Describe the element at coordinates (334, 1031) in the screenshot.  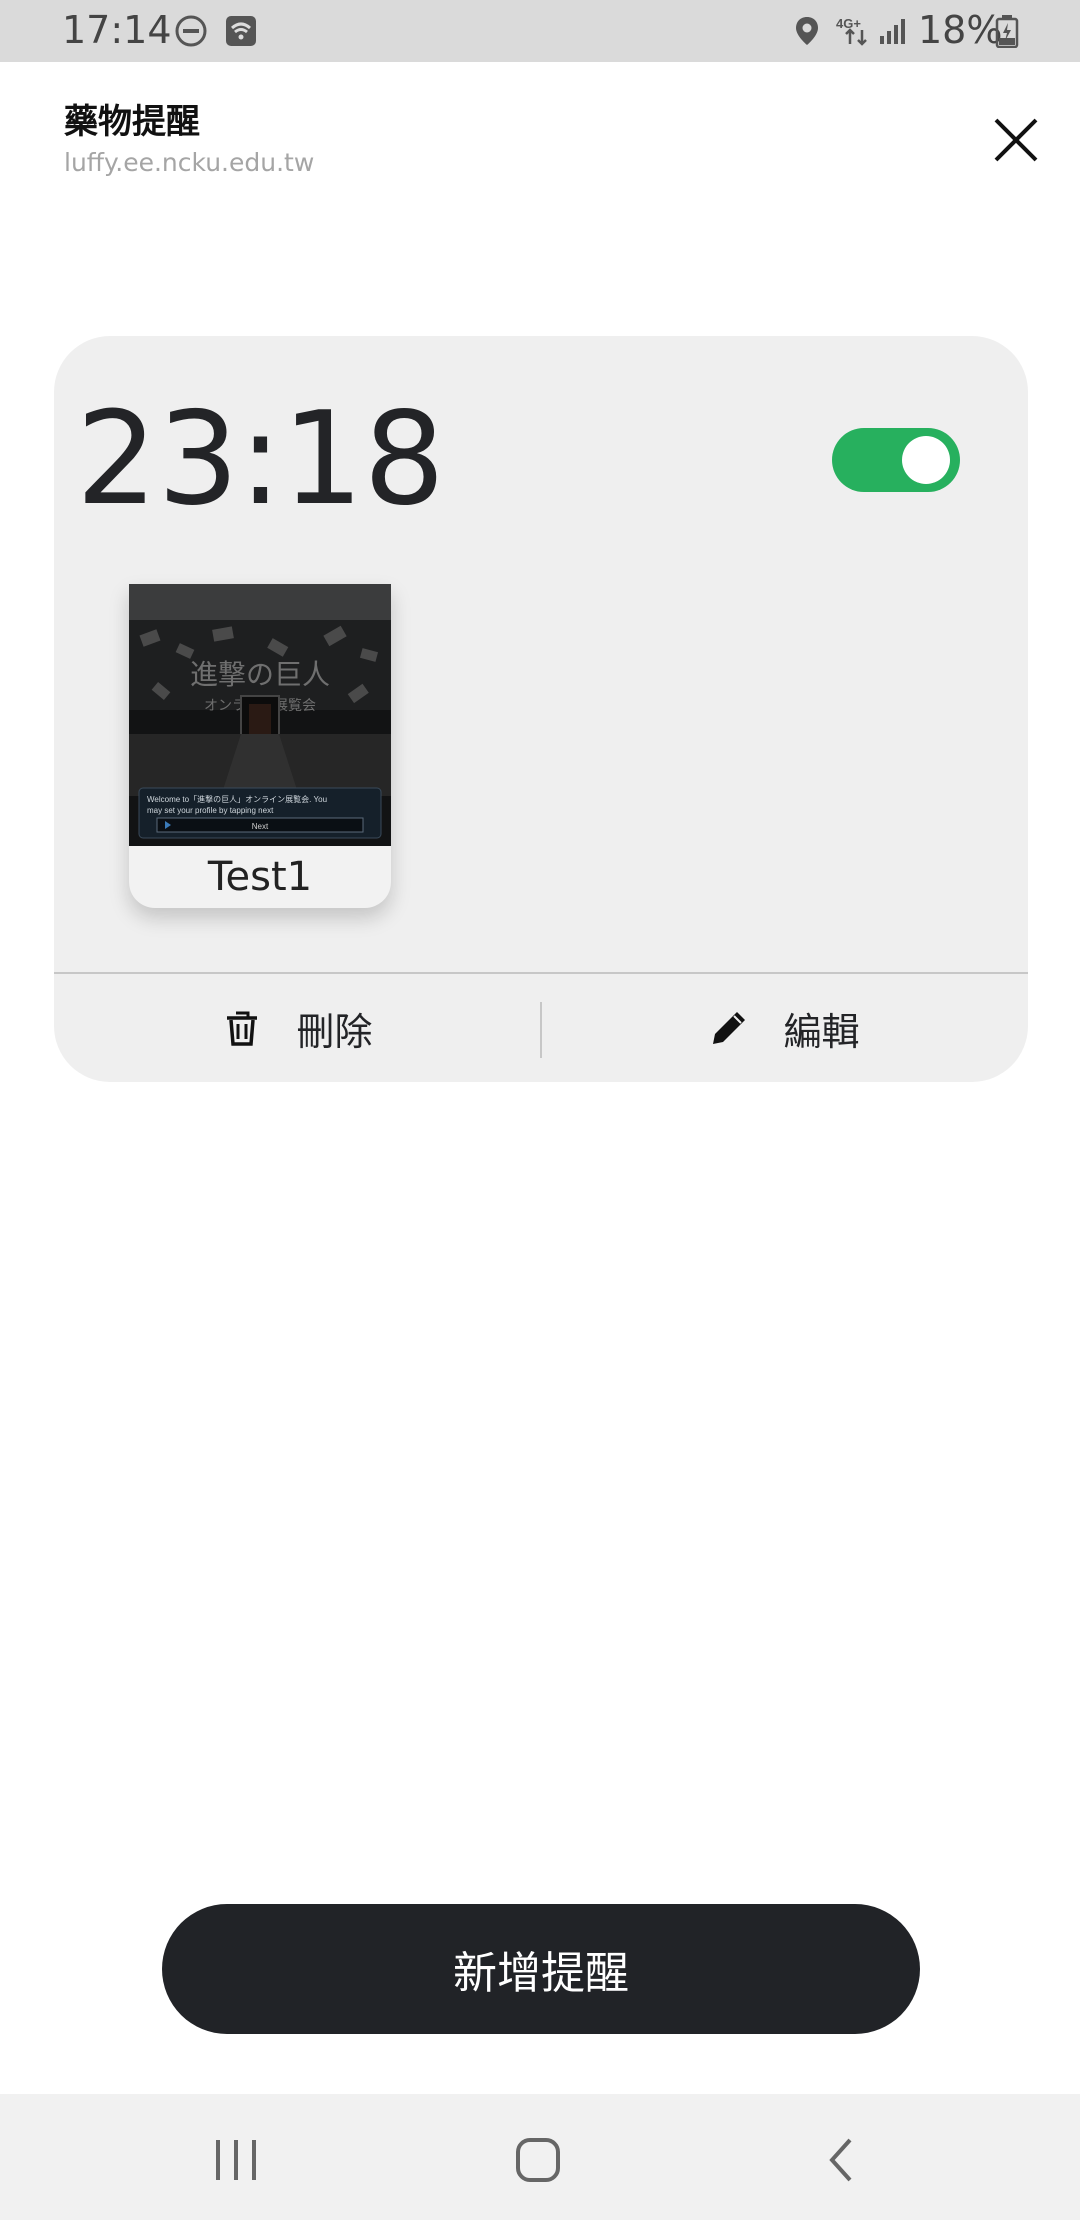
I see `delete-label: 刪除` at that location.